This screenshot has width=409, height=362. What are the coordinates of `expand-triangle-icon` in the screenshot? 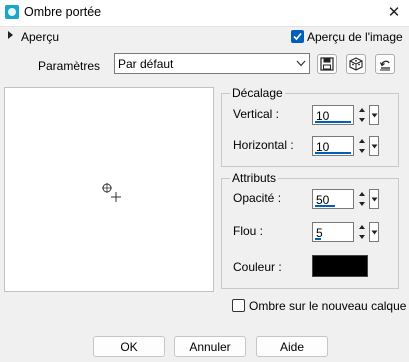 It's located at (10, 35).